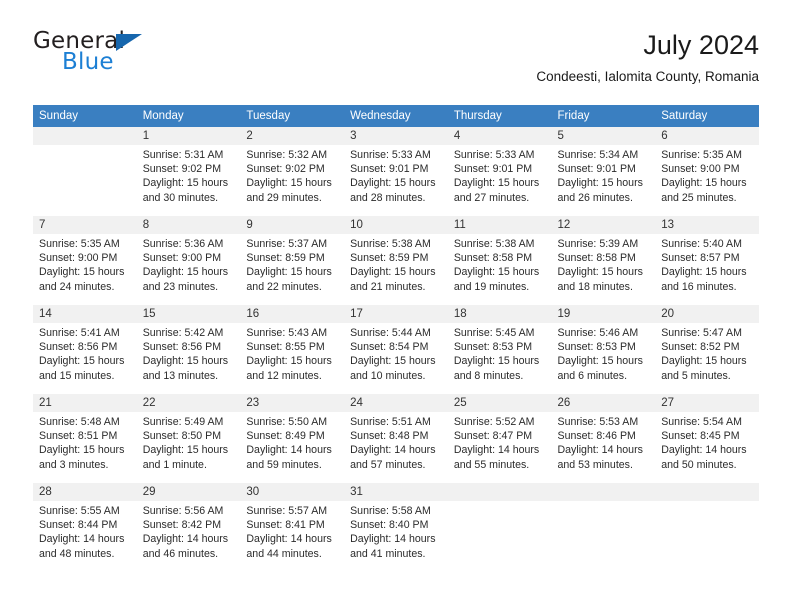  What do you see at coordinates (388, 197) in the screenshot?
I see `daylight-duration-line2: and 28 minutes.` at bounding box center [388, 197].